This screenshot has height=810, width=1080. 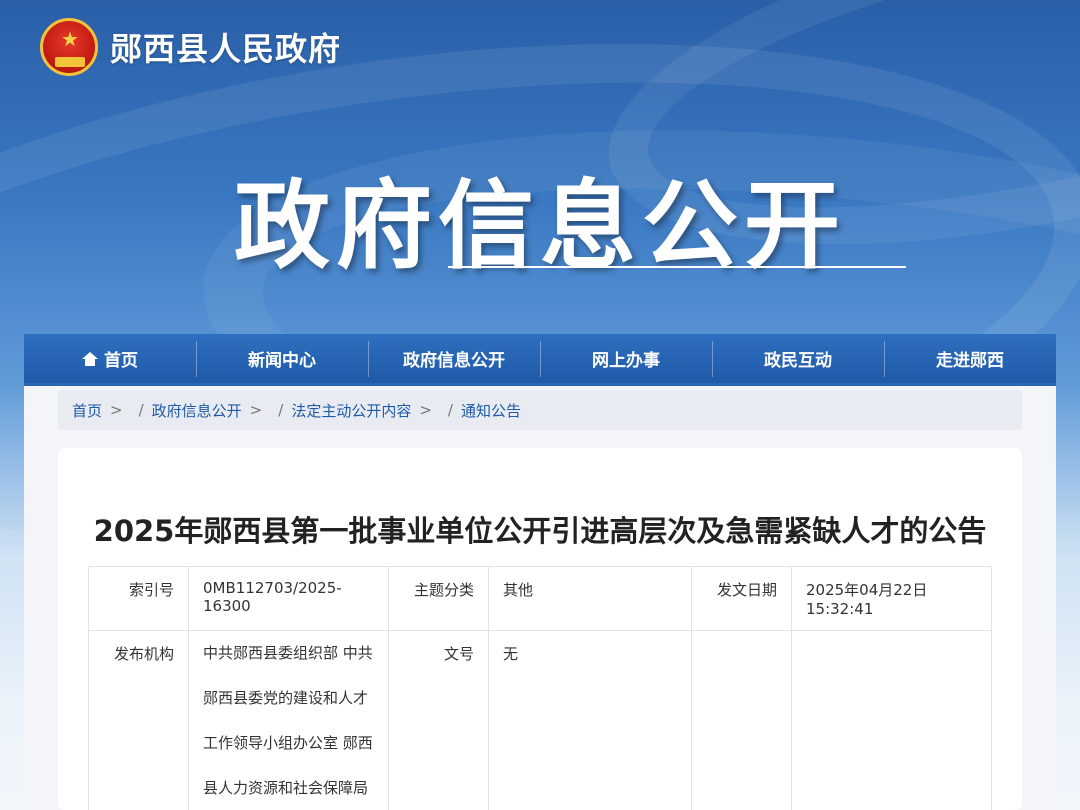 I want to click on meta-label-topic: 主题分类, so click(x=438, y=598).